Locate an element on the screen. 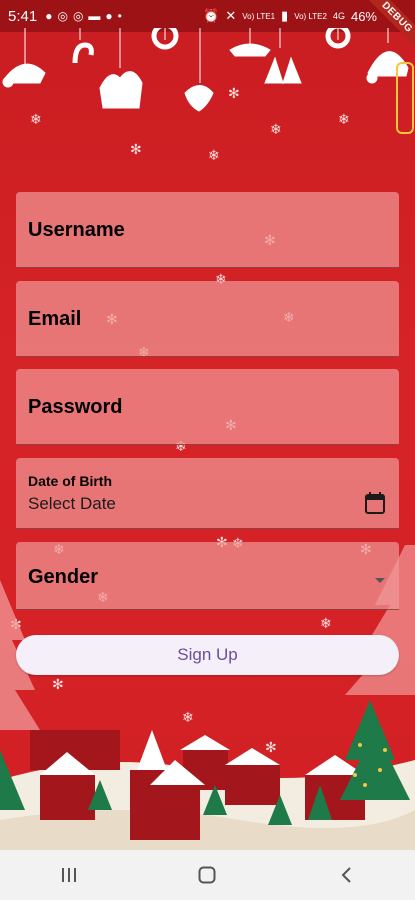 This screenshot has width=415, height=900. status-right: ⏰ ✕ Vo) LTE1 ▮ Vo) LTE2 4G 46% is located at coordinates (305, 16).